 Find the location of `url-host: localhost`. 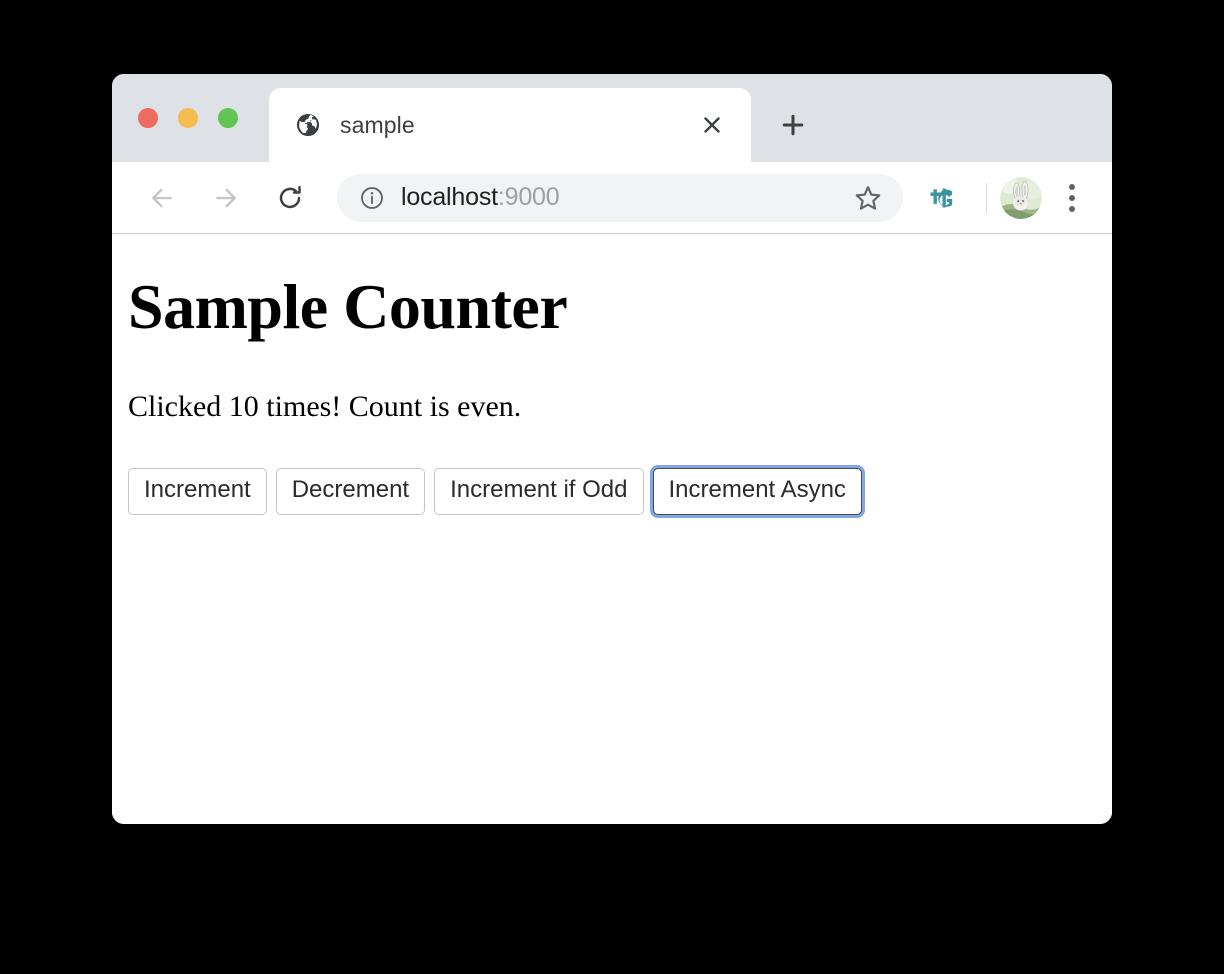

url-host: localhost is located at coordinates (449, 197).